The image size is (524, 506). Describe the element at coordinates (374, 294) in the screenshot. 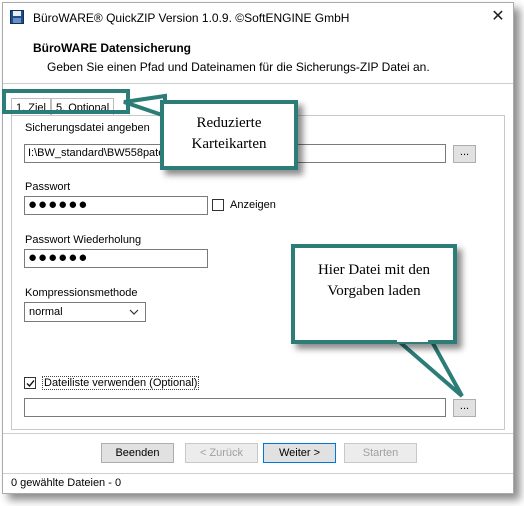

I see `callout-file: Hier Datei mit den Vorgaben laden` at that location.